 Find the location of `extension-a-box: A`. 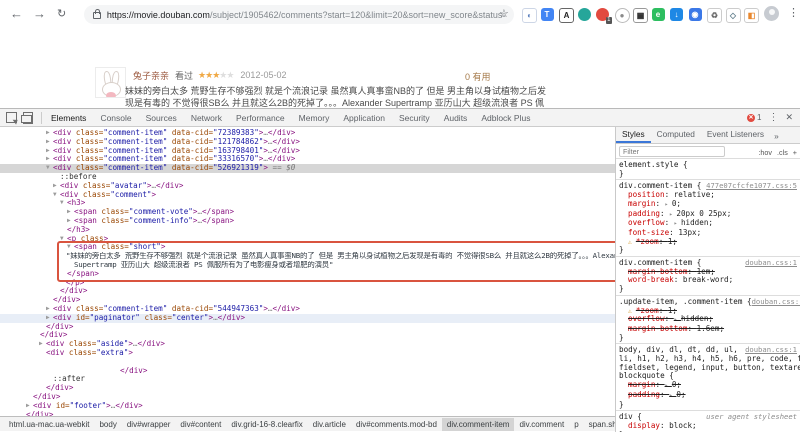

extension-a-box: A is located at coordinates (566, 15).